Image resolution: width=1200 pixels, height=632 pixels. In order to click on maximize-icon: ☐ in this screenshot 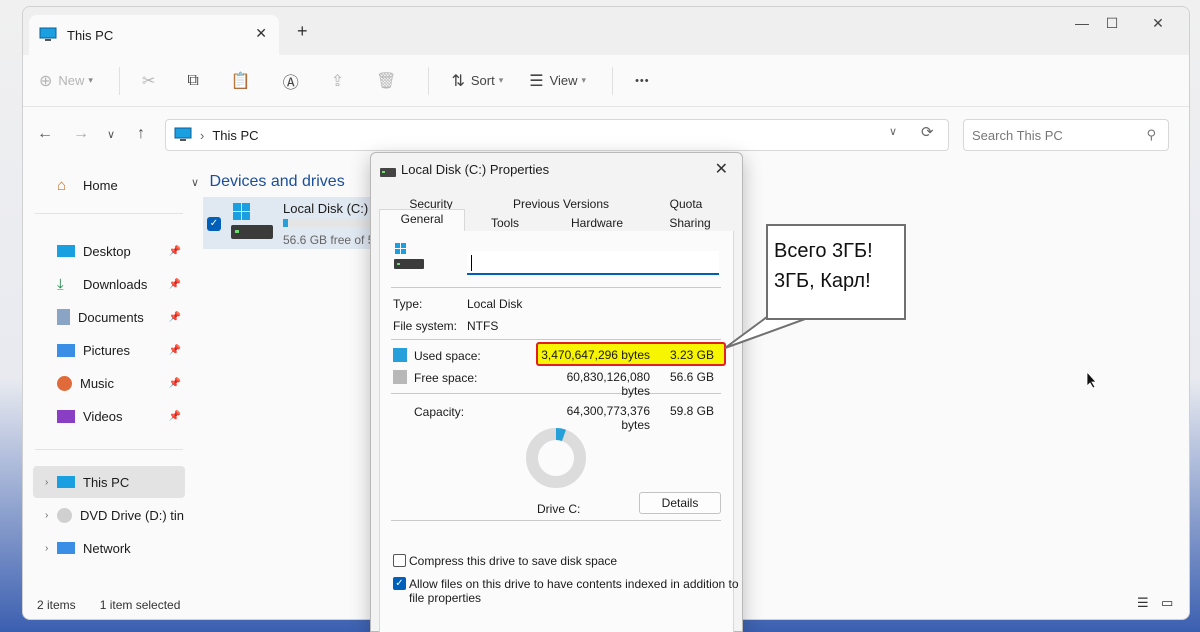, I will do `click(1112, 23)`.